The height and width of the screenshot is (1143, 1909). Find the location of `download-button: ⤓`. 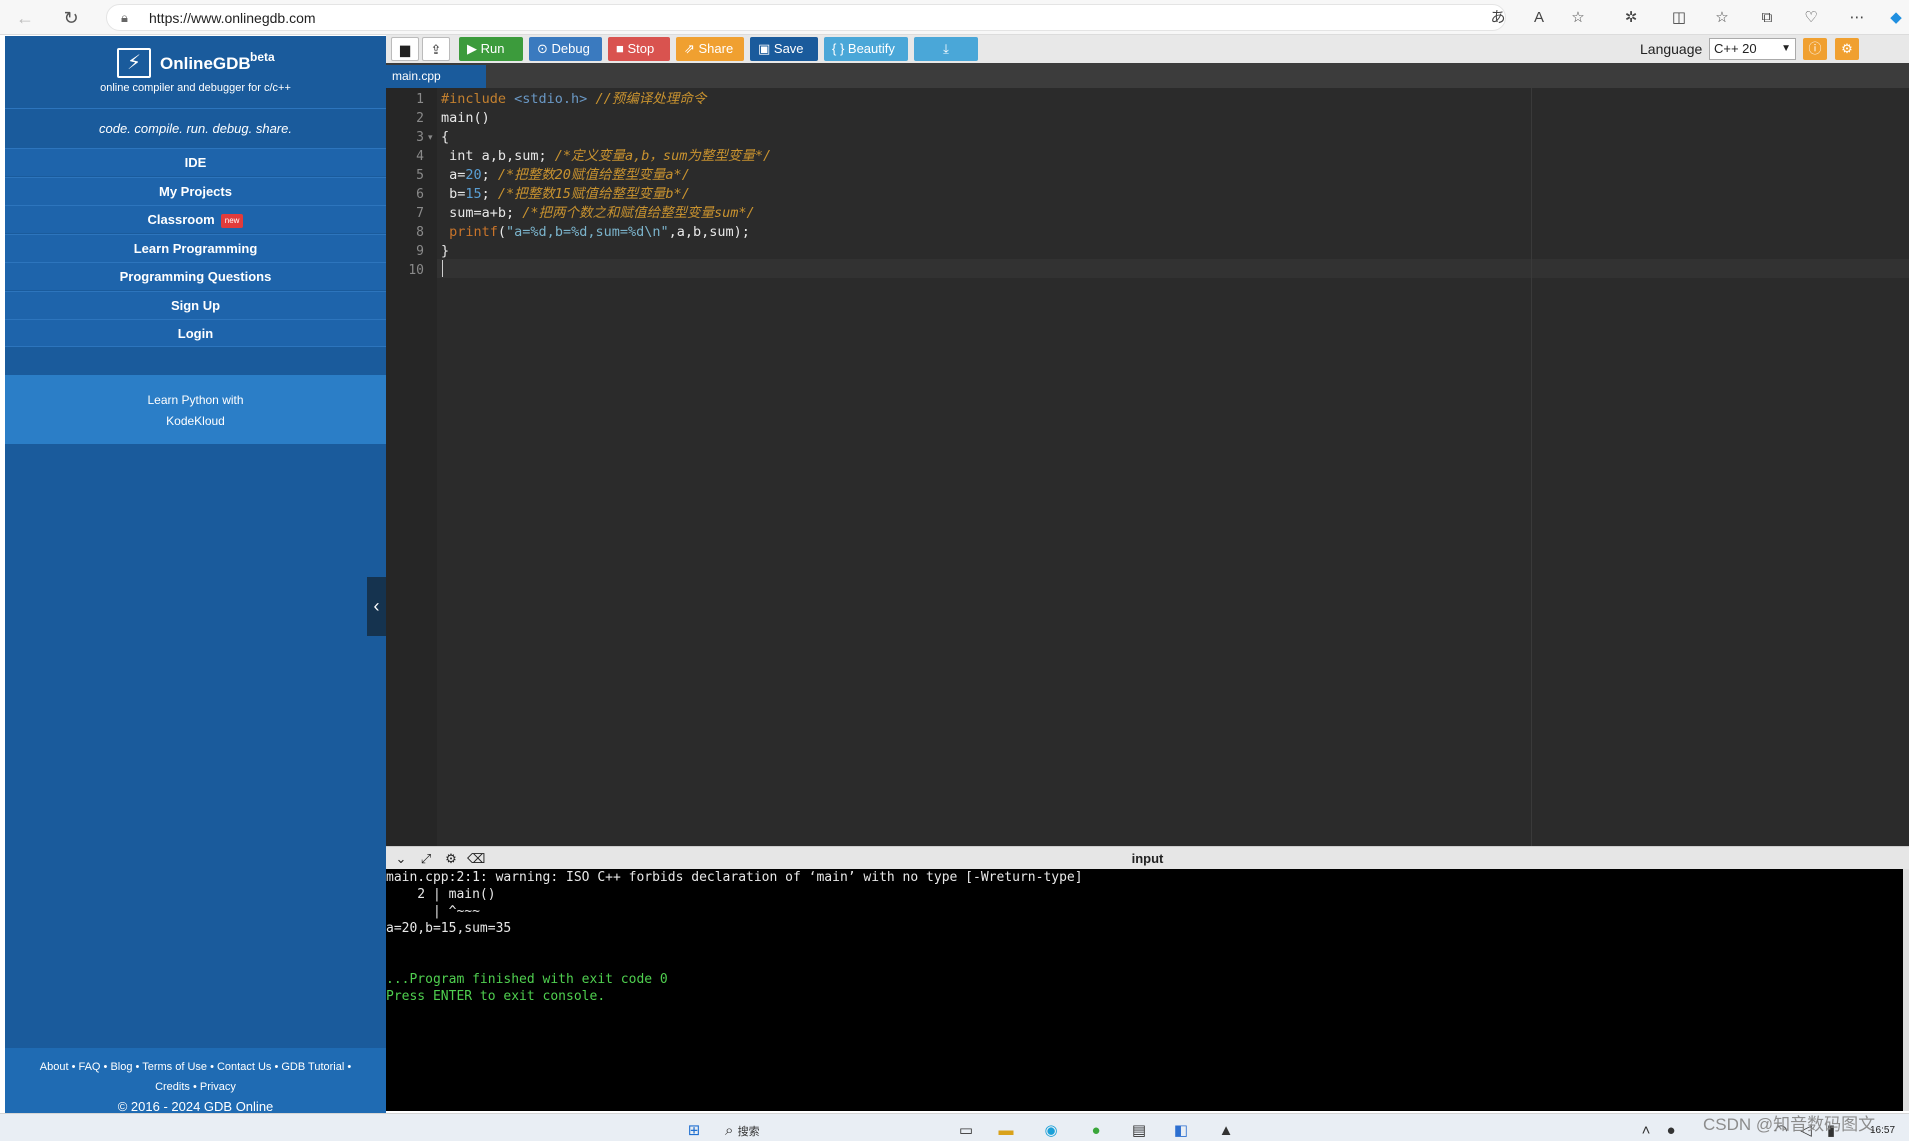

download-button: ⤓ is located at coordinates (946, 49).